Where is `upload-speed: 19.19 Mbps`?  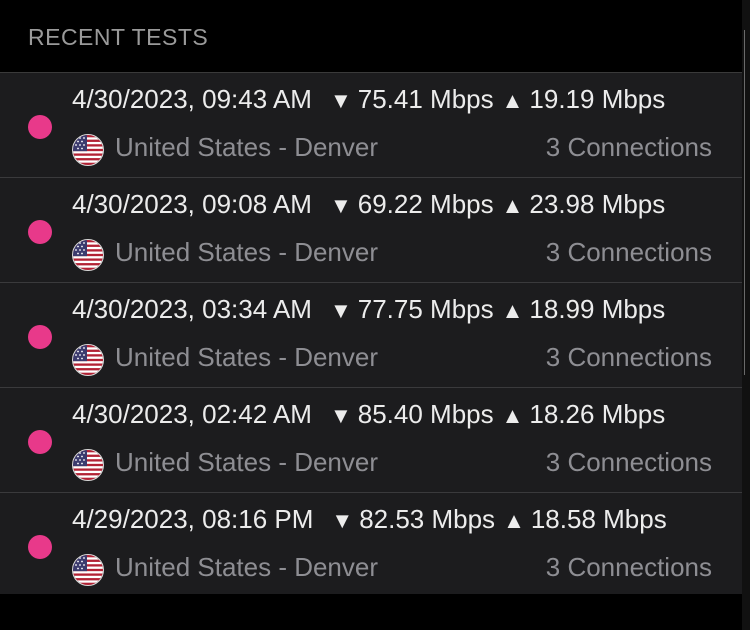
upload-speed: 19.19 Mbps is located at coordinates (597, 99).